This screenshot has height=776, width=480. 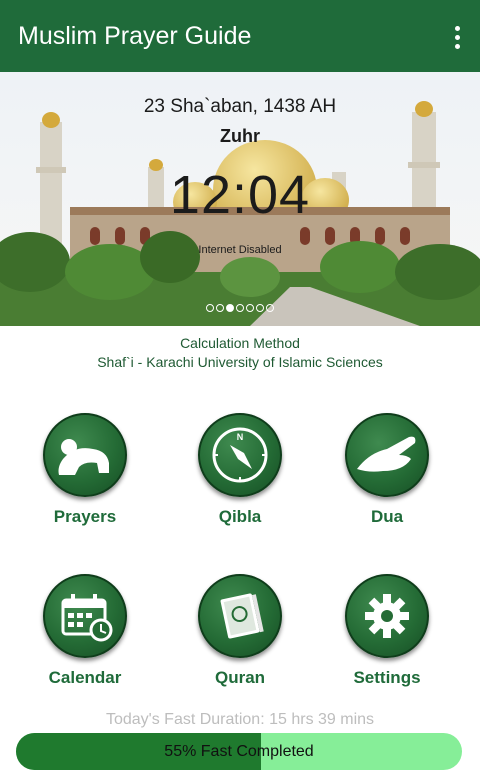 What do you see at coordinates (387, 455) in the screenshot?
I see `praying-hand-icon` at bounding box center [387, 455].